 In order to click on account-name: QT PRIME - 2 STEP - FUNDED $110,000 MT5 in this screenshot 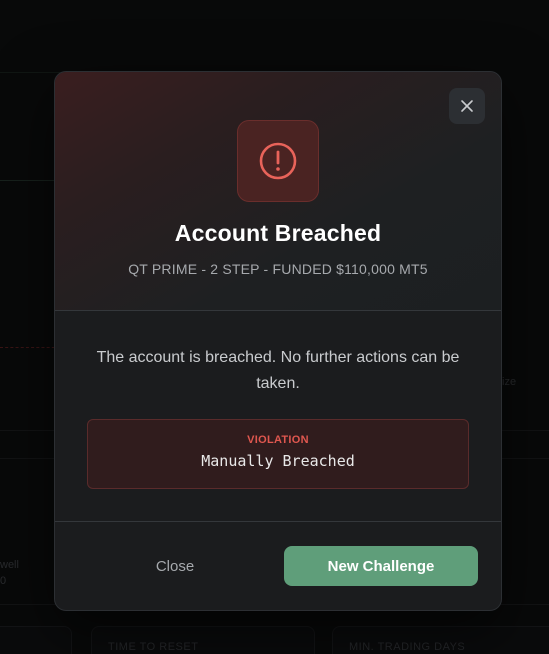, I will do `click(278, 269)`.